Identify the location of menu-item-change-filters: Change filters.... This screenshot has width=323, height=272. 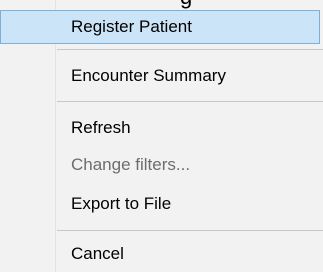
(161, 165).